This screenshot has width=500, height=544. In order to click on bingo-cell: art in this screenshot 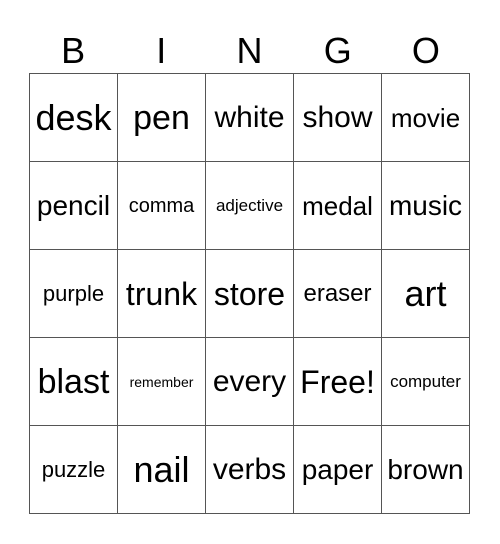, I will do `click(426, 294)`.